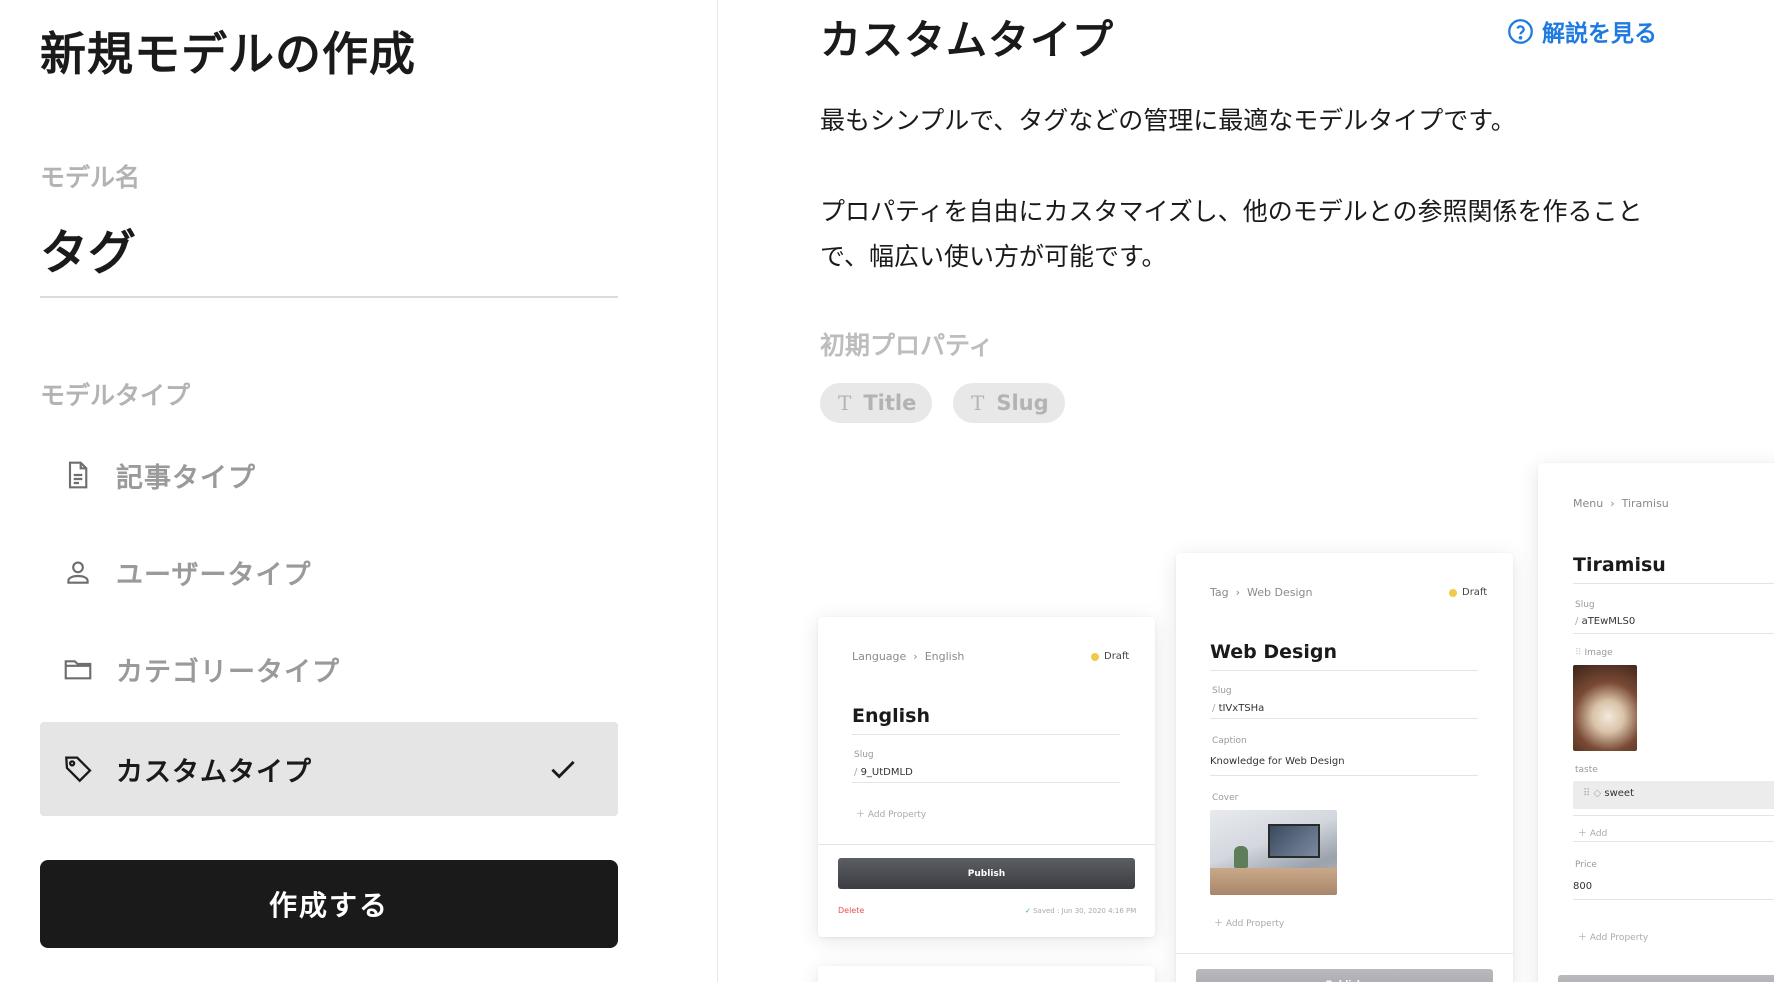  I want to click on breadcrumb: Language › English, so click(908, 656).